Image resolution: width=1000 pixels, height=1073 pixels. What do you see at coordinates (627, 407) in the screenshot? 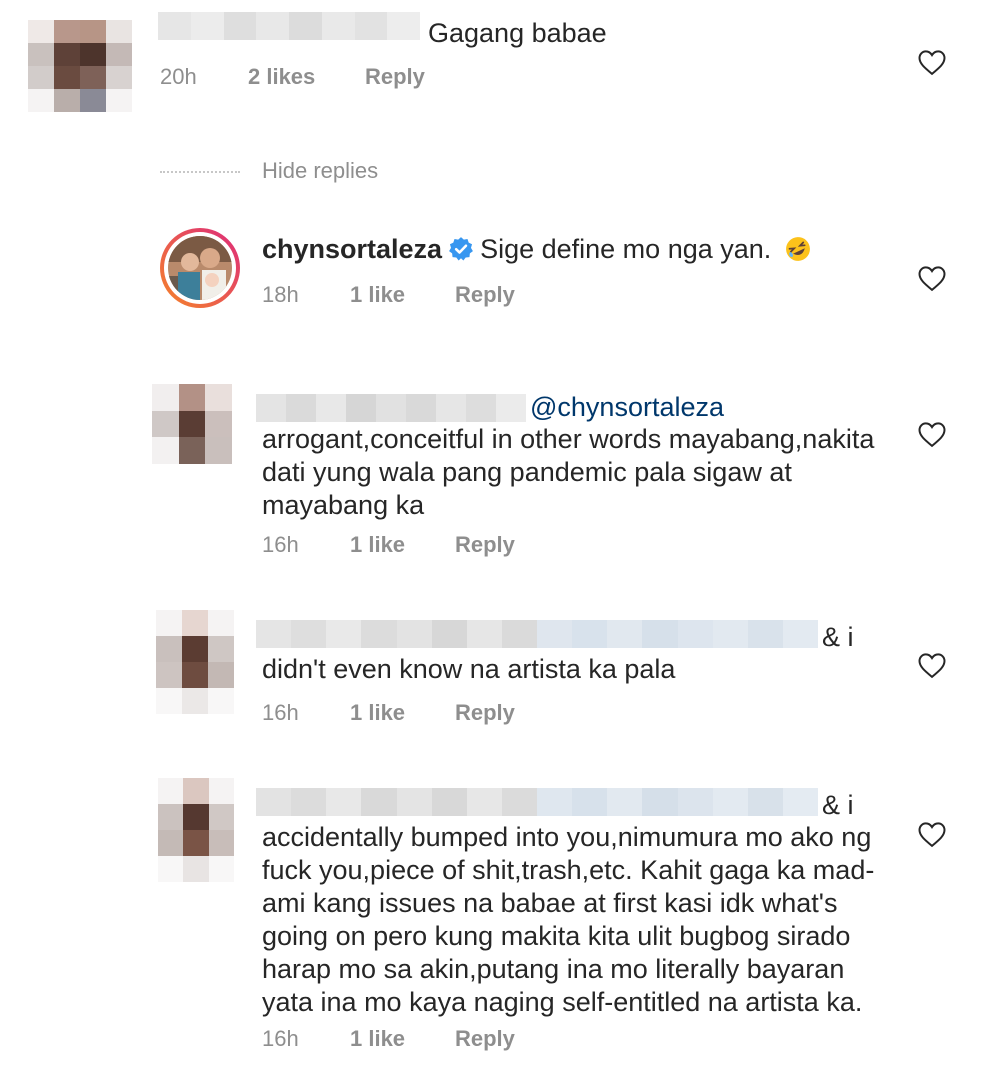
I see `mention-link: @chynsortaleza` at bounding box center [627, 407].